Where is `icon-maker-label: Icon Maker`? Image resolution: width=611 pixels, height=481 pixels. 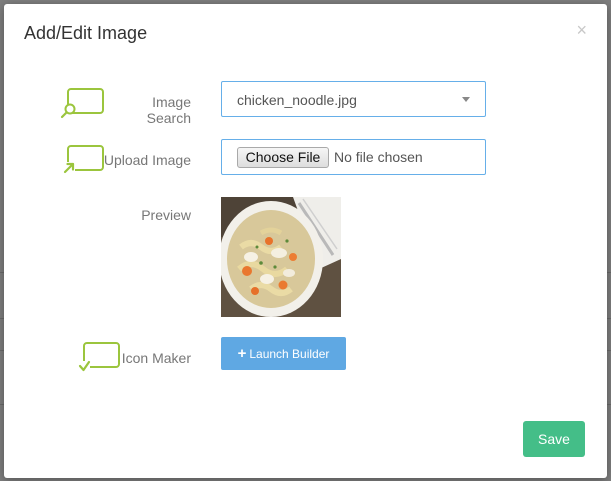 icon-maker-label: Icon Maker is located at coordinates (156, 358).